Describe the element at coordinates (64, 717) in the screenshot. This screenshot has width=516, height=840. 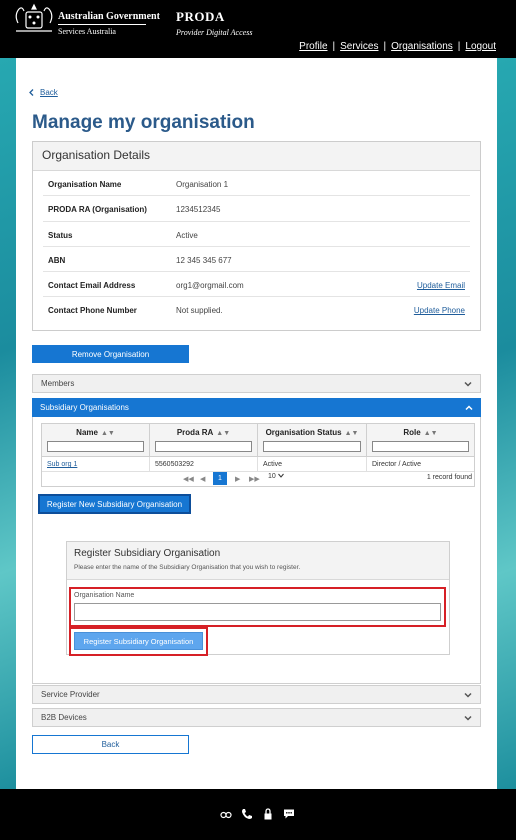
I see `accordion-label: B2B Devices` at that location.